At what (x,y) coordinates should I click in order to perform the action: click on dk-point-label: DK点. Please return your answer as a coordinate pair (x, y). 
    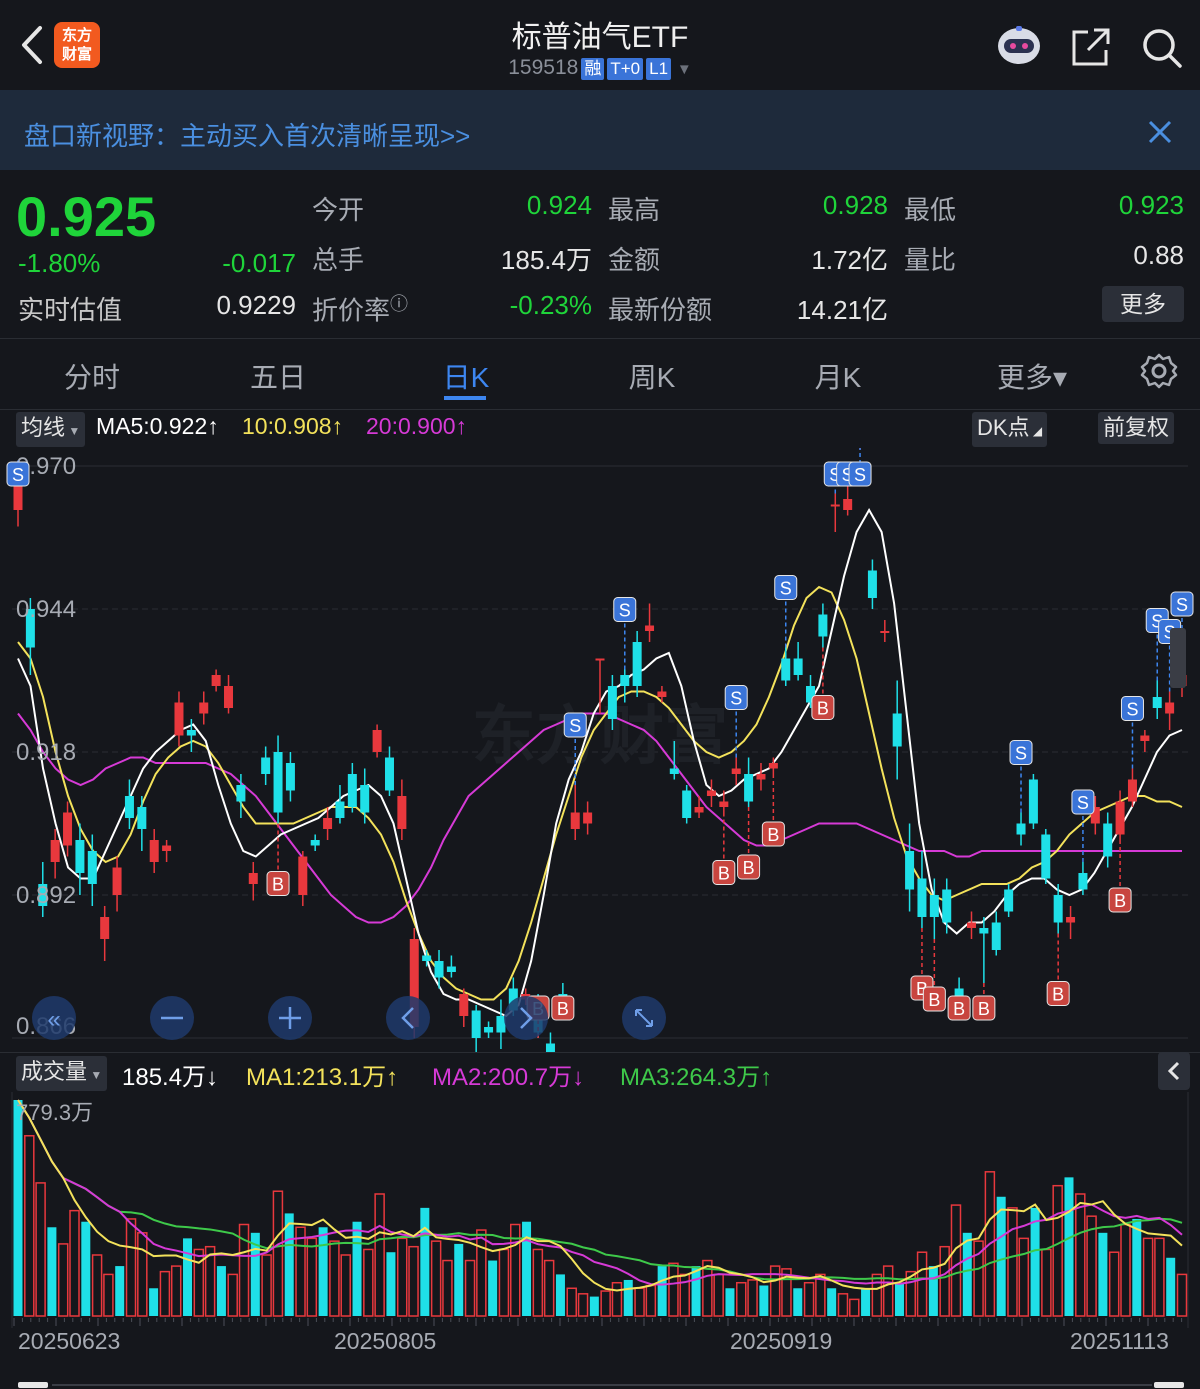
    Looking at the image, I should click on (1003, 427).